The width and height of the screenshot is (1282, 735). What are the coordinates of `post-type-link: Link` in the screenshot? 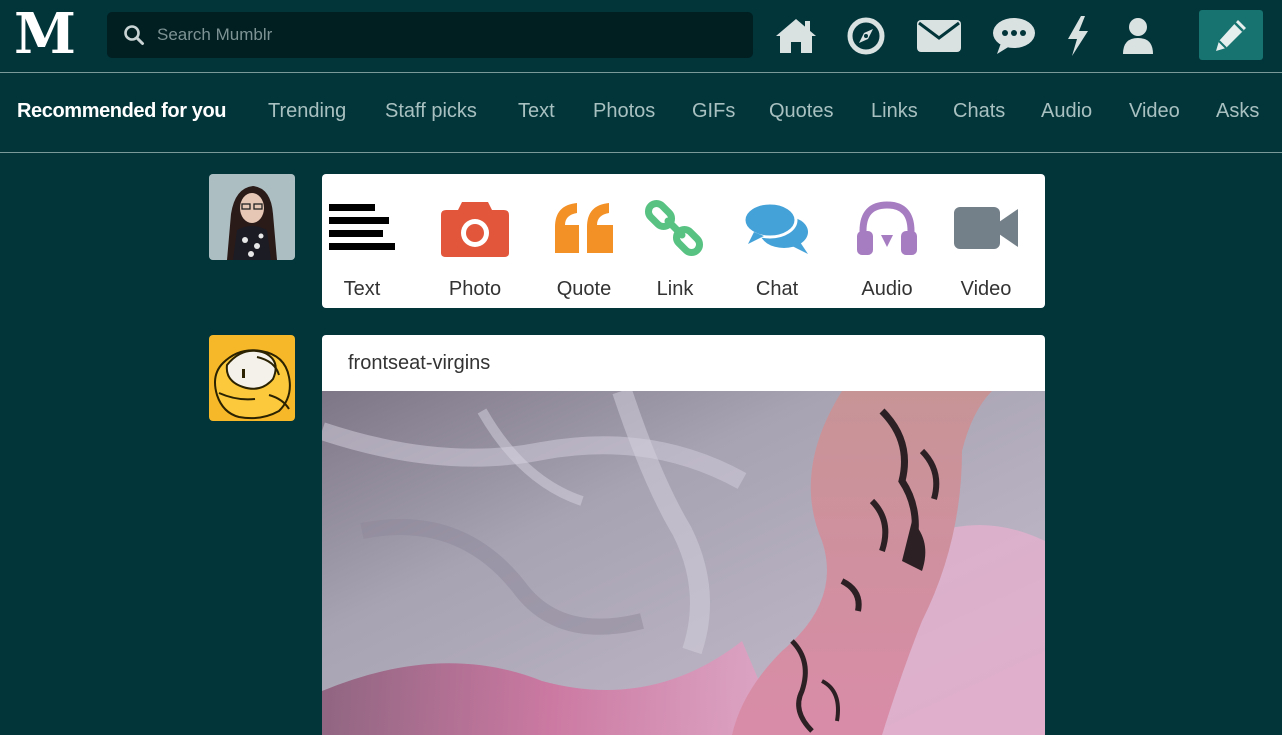 It's located at (675, 246).